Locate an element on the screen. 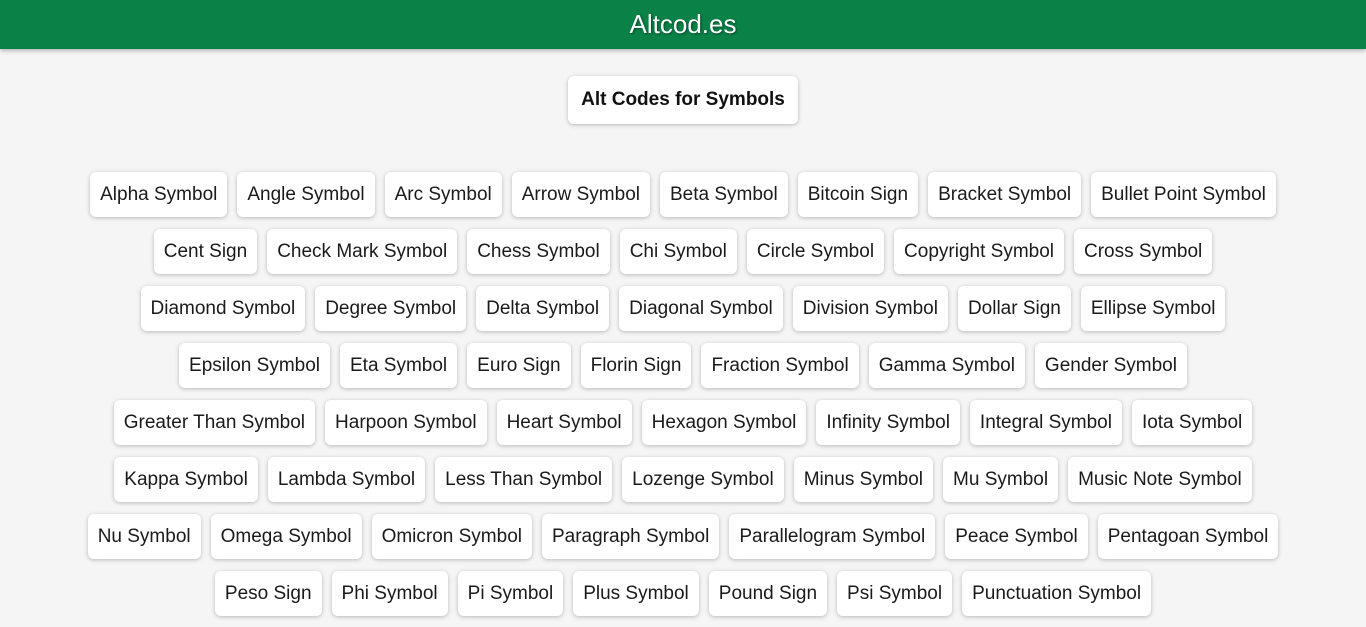 Image resolution: width=1366 pixels, height=627 pixels. page-title: Alt Codes for Symbols is located at coordinates (683, 100).